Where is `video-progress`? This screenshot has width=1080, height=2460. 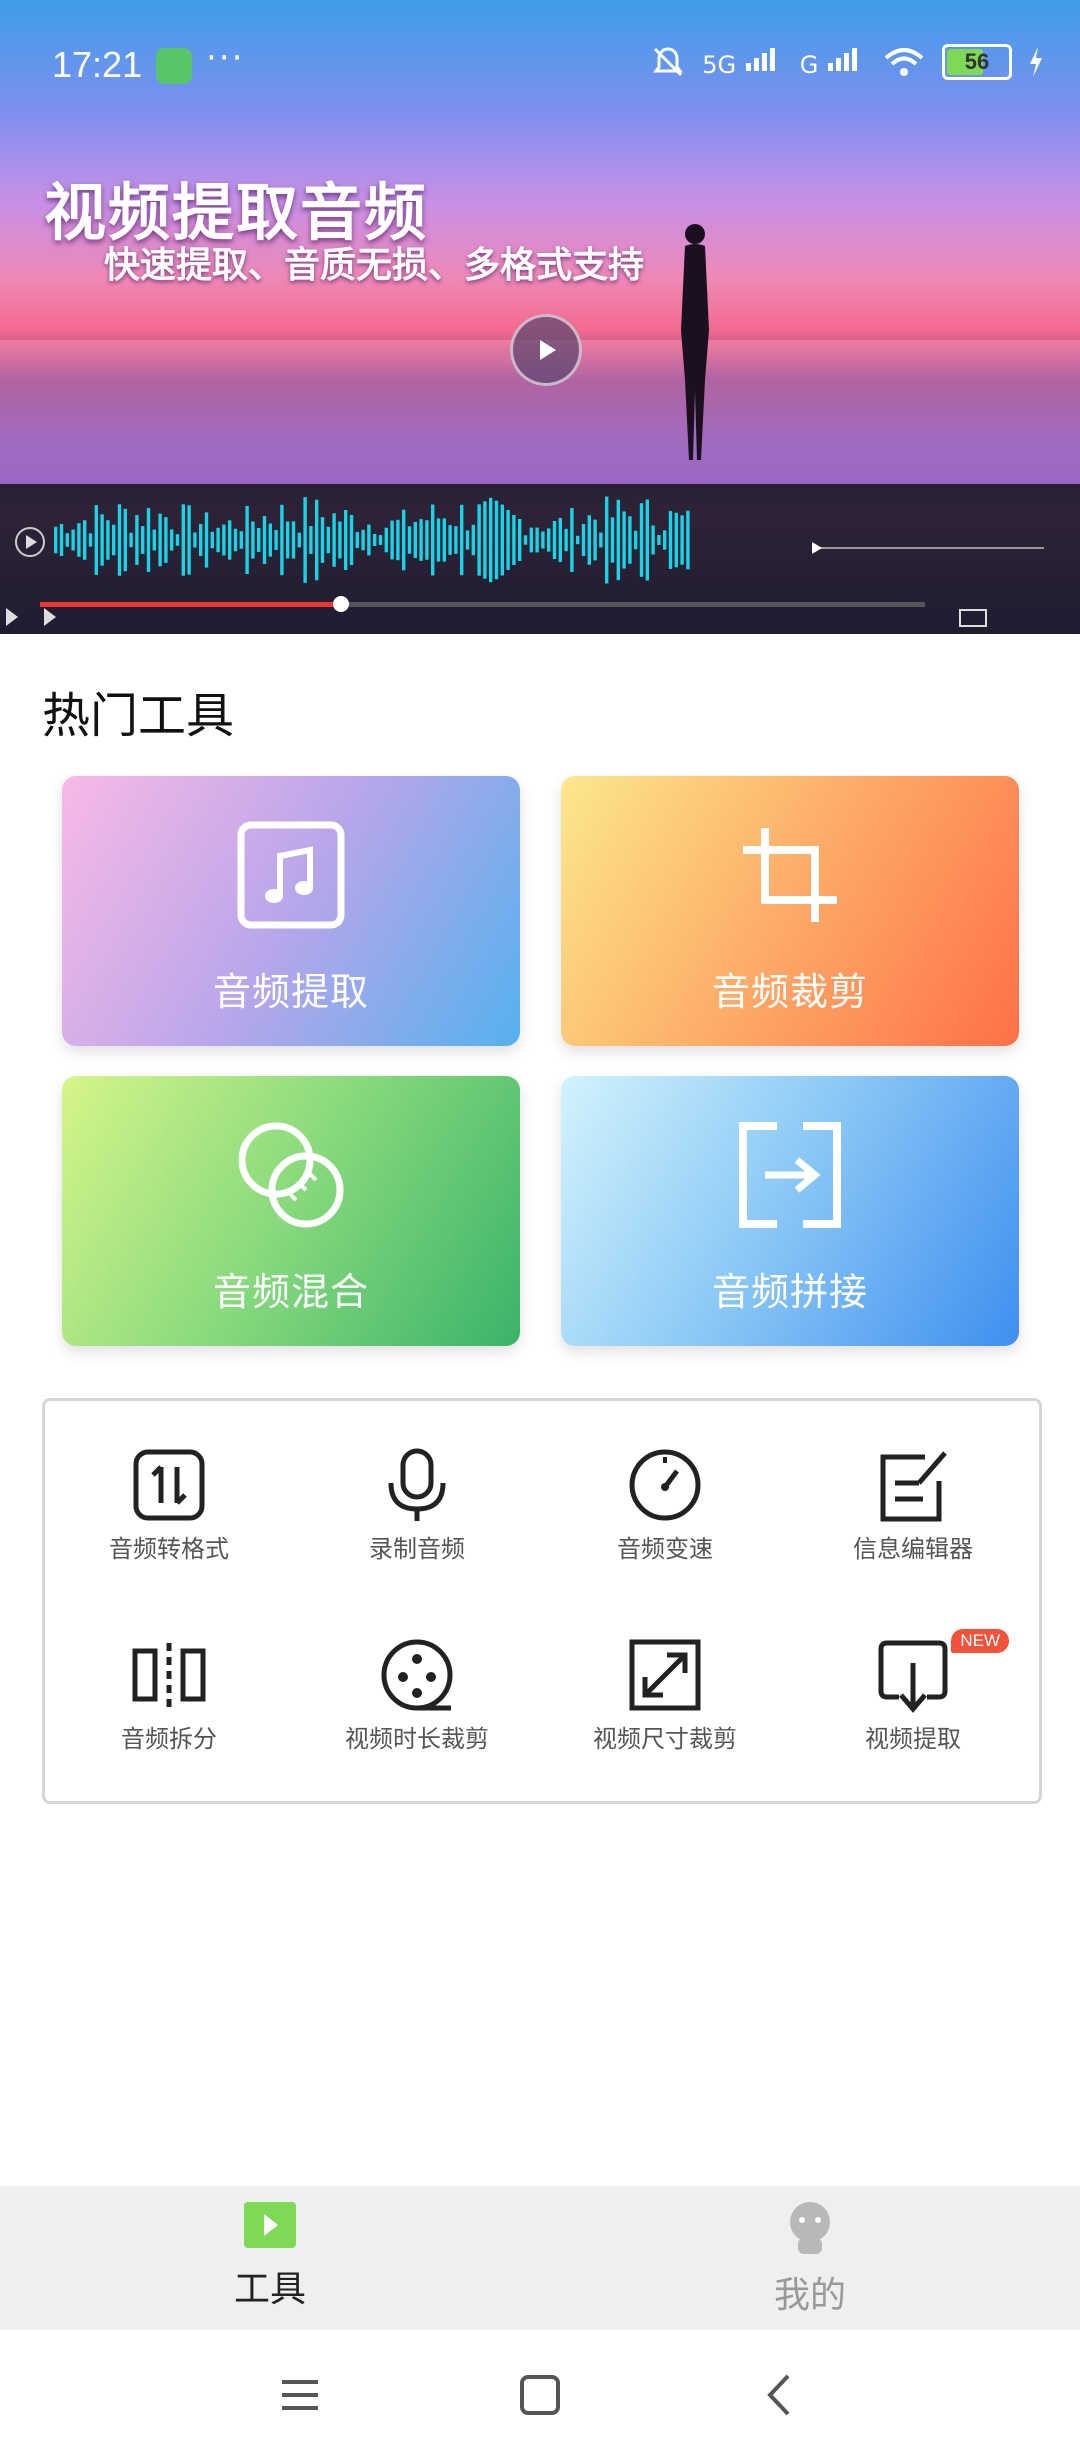 video-progress is located at coordinates (482, 604).